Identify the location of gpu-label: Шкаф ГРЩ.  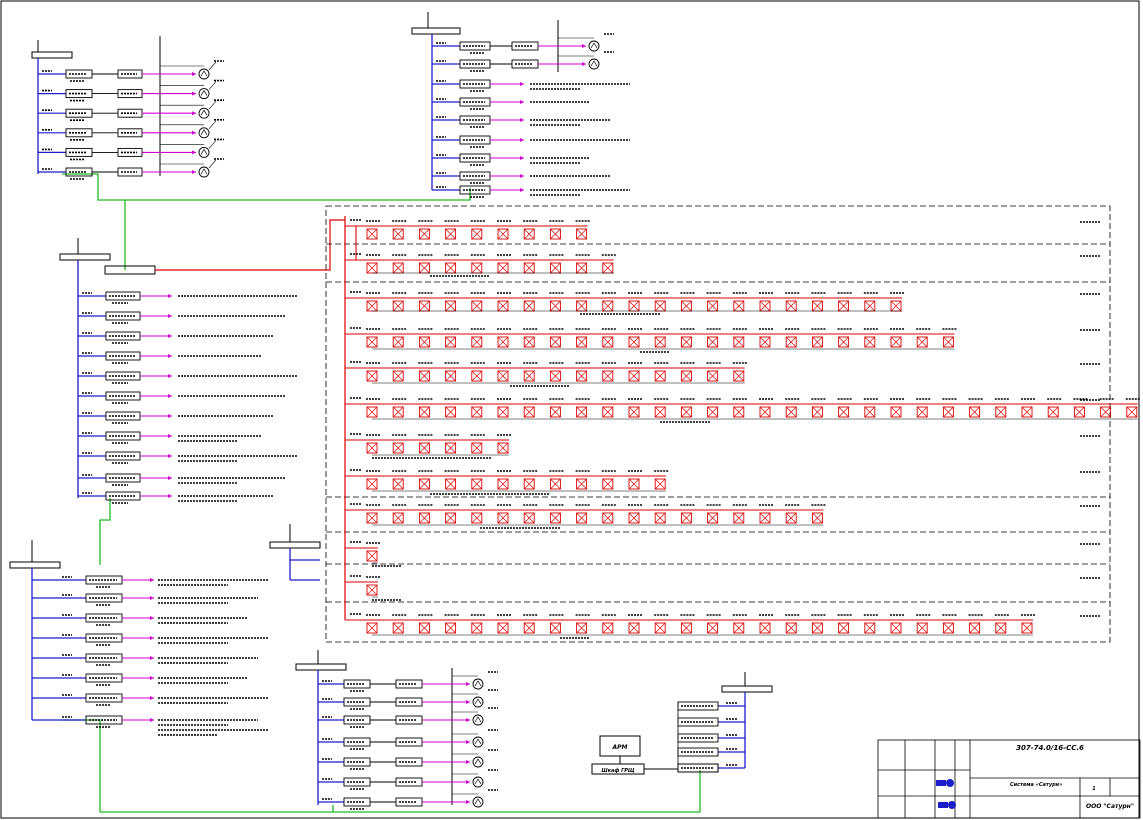
(617, 770).